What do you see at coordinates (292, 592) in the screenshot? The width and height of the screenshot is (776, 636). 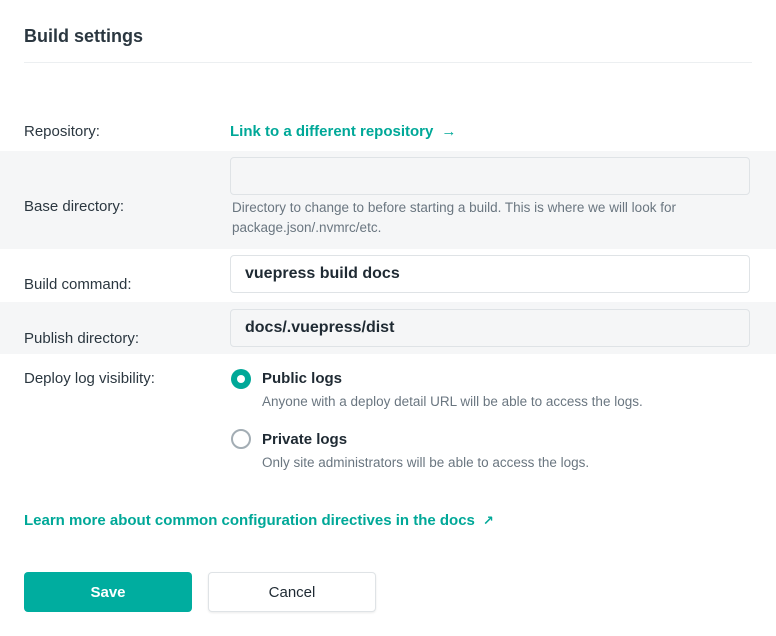 I see `cancel-button: Cancel` at bounding box center [292, 592].